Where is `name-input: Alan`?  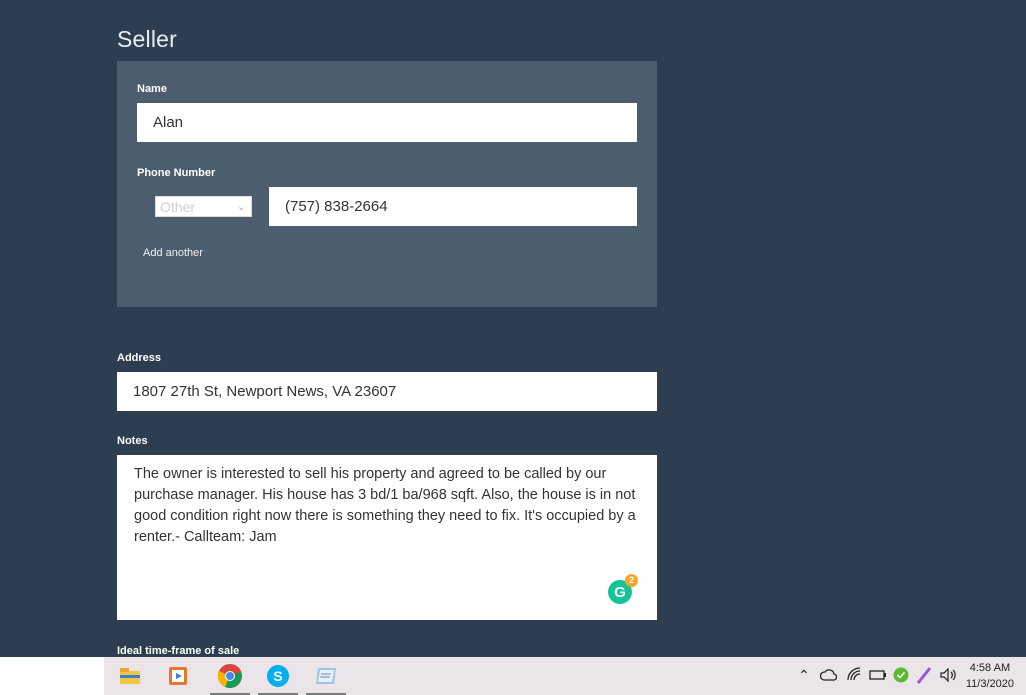
name-input: Alan is located at coordinates (387, 122).